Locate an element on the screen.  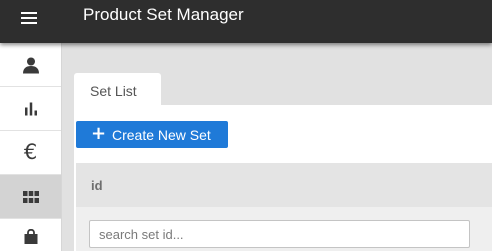
tab-set-list: Set List is located at coordinates (117, 89).